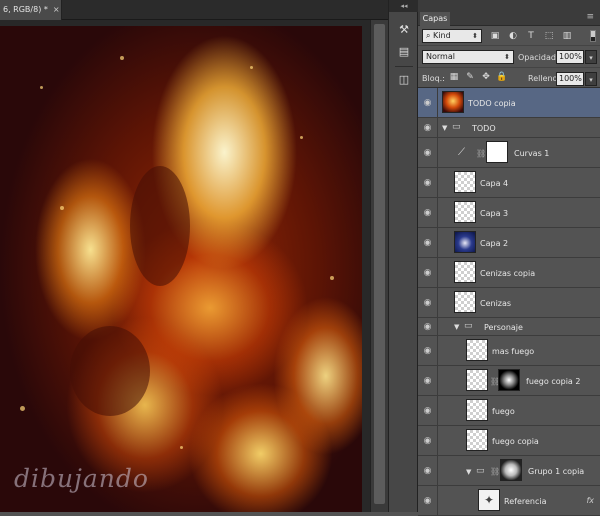 Image resolution: width=600 pixels, height=516 pixels. Describe the element at coordinates (442, 35) in the screenshot. I see `filter-kind-value: Kind` at that location.